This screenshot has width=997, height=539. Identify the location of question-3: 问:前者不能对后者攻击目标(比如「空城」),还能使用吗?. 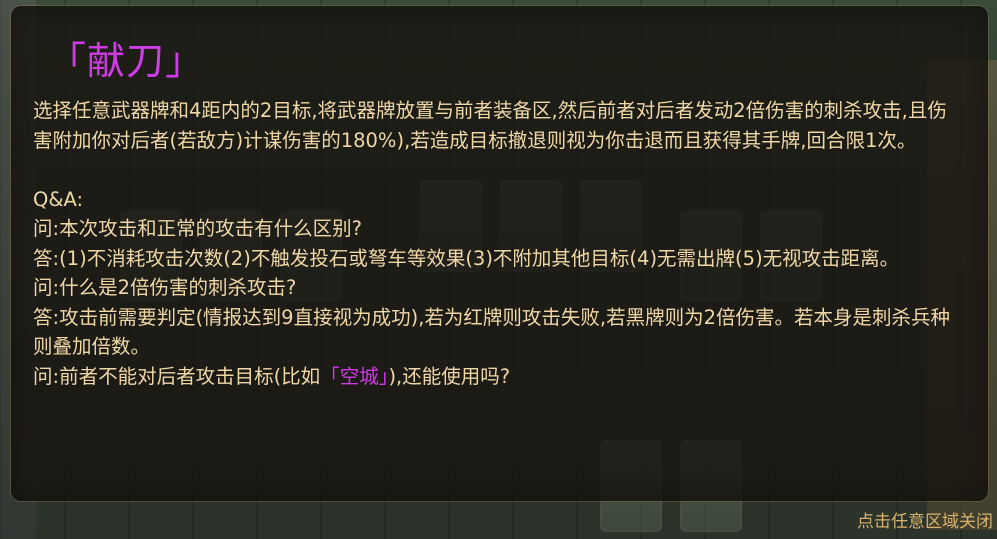
(498, 377).